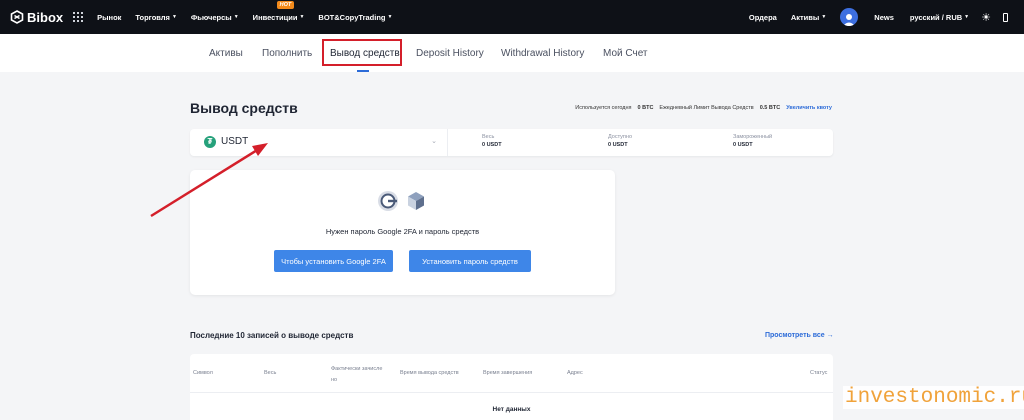 The width and height of the screenshot is (1024, 420). Describe the element at coordinates (362, 52) in the screenshot. I see `annotation-highlight-box` at that location.